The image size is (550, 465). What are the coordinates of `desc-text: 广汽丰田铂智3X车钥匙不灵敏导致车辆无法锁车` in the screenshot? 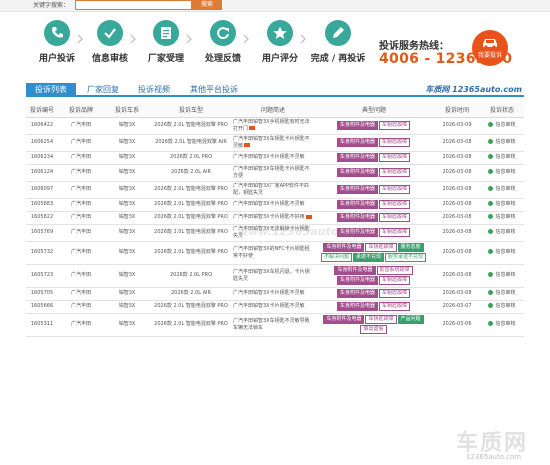 It's located at (271, 324).